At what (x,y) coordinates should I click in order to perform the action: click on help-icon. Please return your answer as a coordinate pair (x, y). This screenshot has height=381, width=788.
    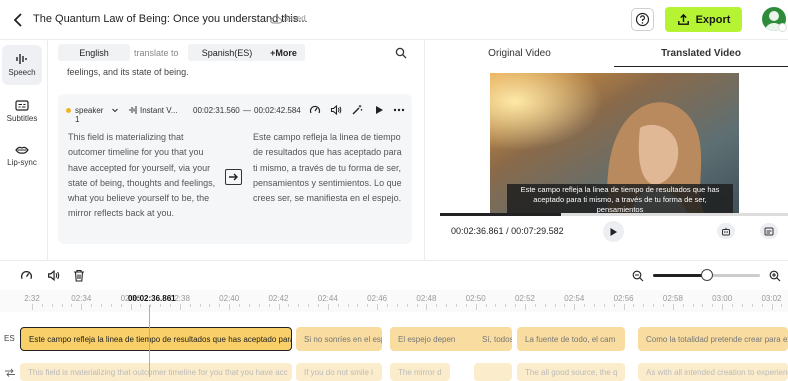
    Looking at the image, I should click on (642, 19).